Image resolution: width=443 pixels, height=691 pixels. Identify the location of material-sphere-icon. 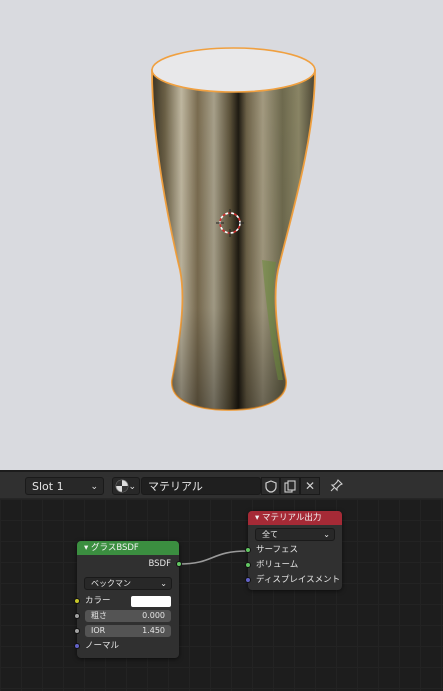
(122, 486).